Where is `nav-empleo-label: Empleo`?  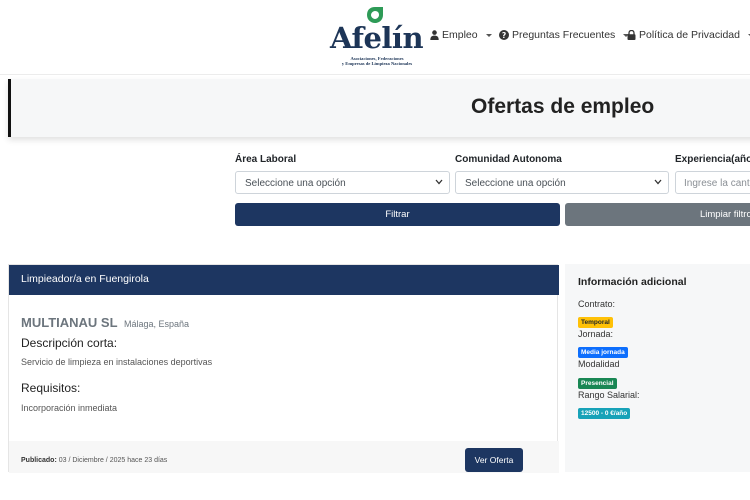
nav-empleo-label: Empleo is located at coordinates (460, 35).